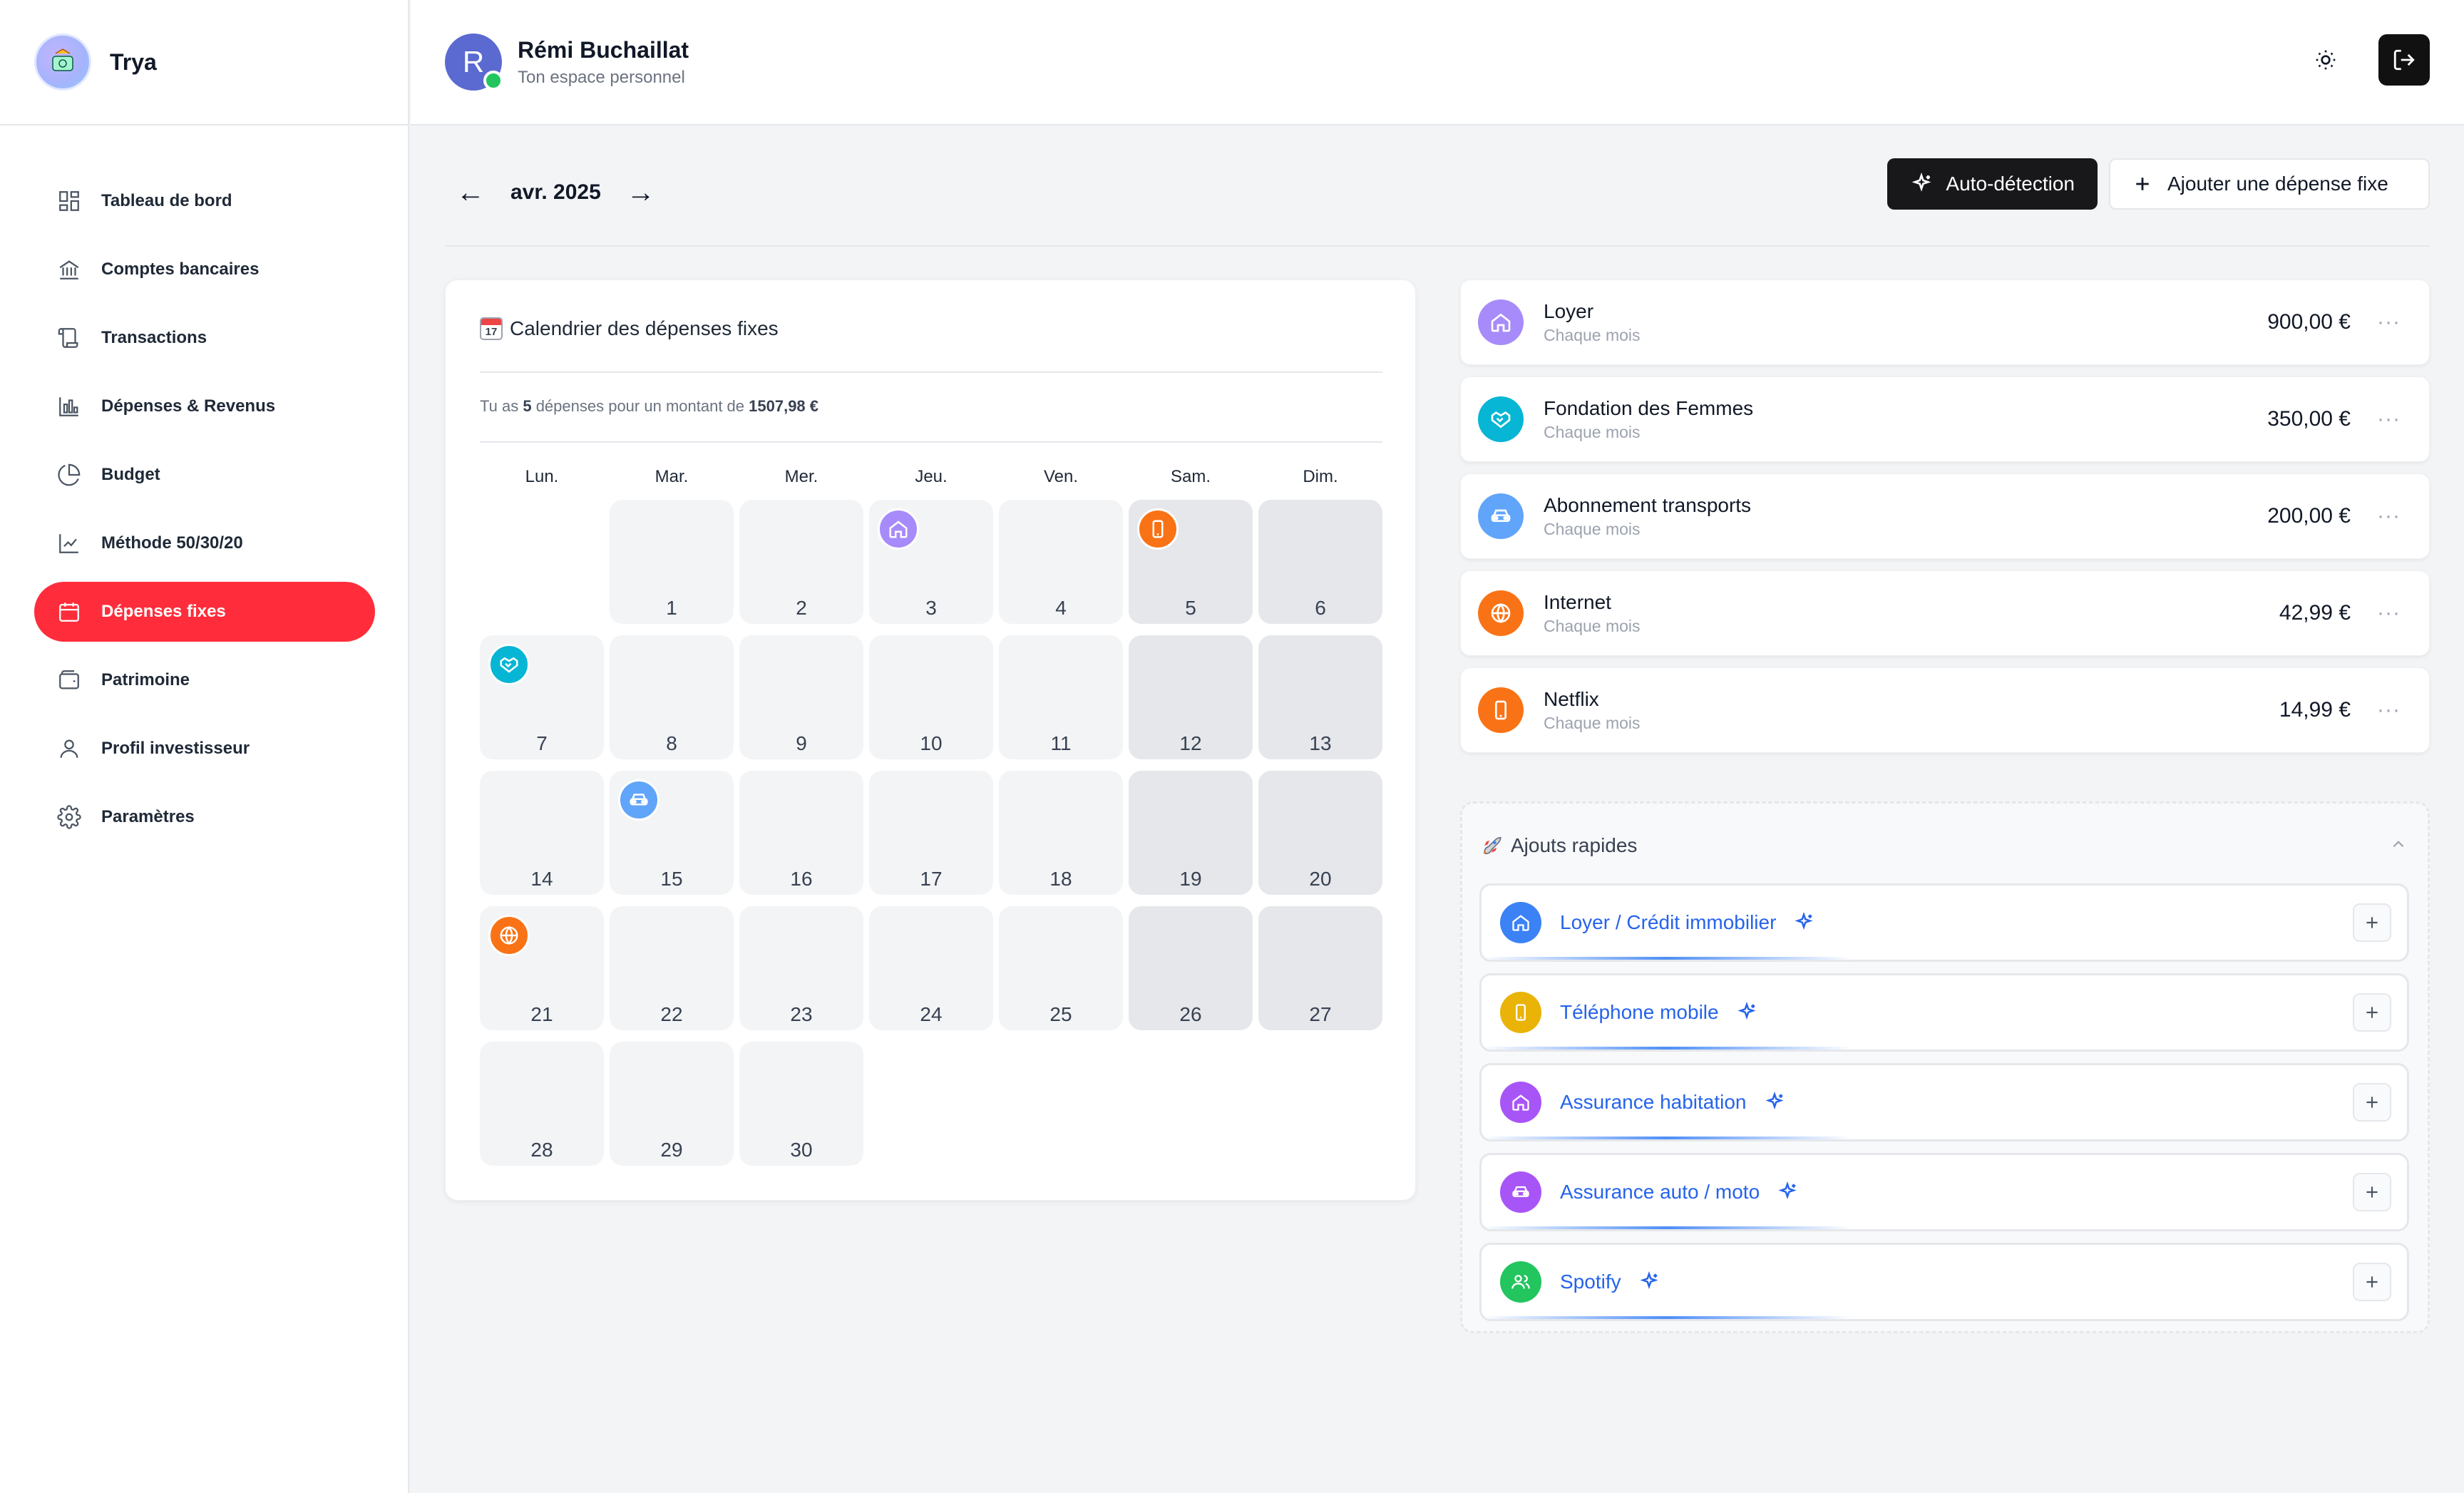 The image size is (2464, 1493). What do you see at coordinates (801, 1104) in the screenshot?
I see `calendar-day: 30` at bounding box center [801, 1104].